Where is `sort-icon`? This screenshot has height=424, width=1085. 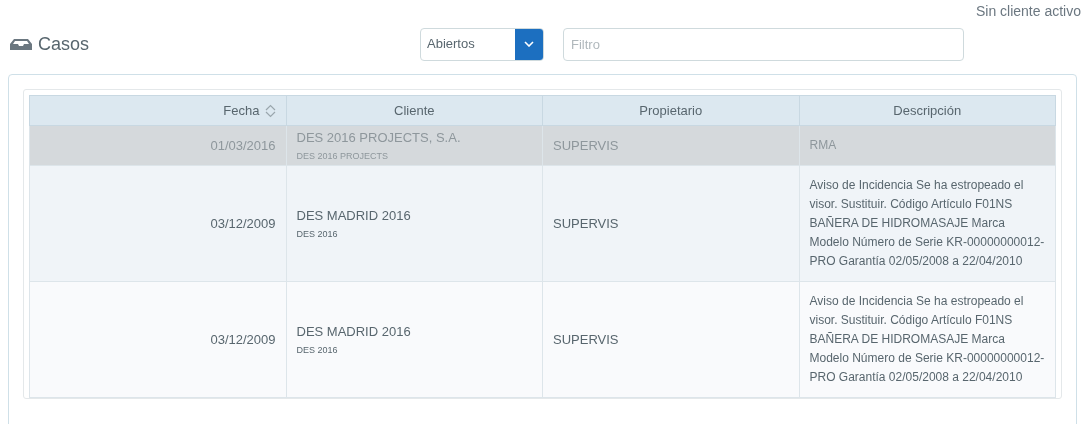
sort-icon is located at coordinates (270, 111).